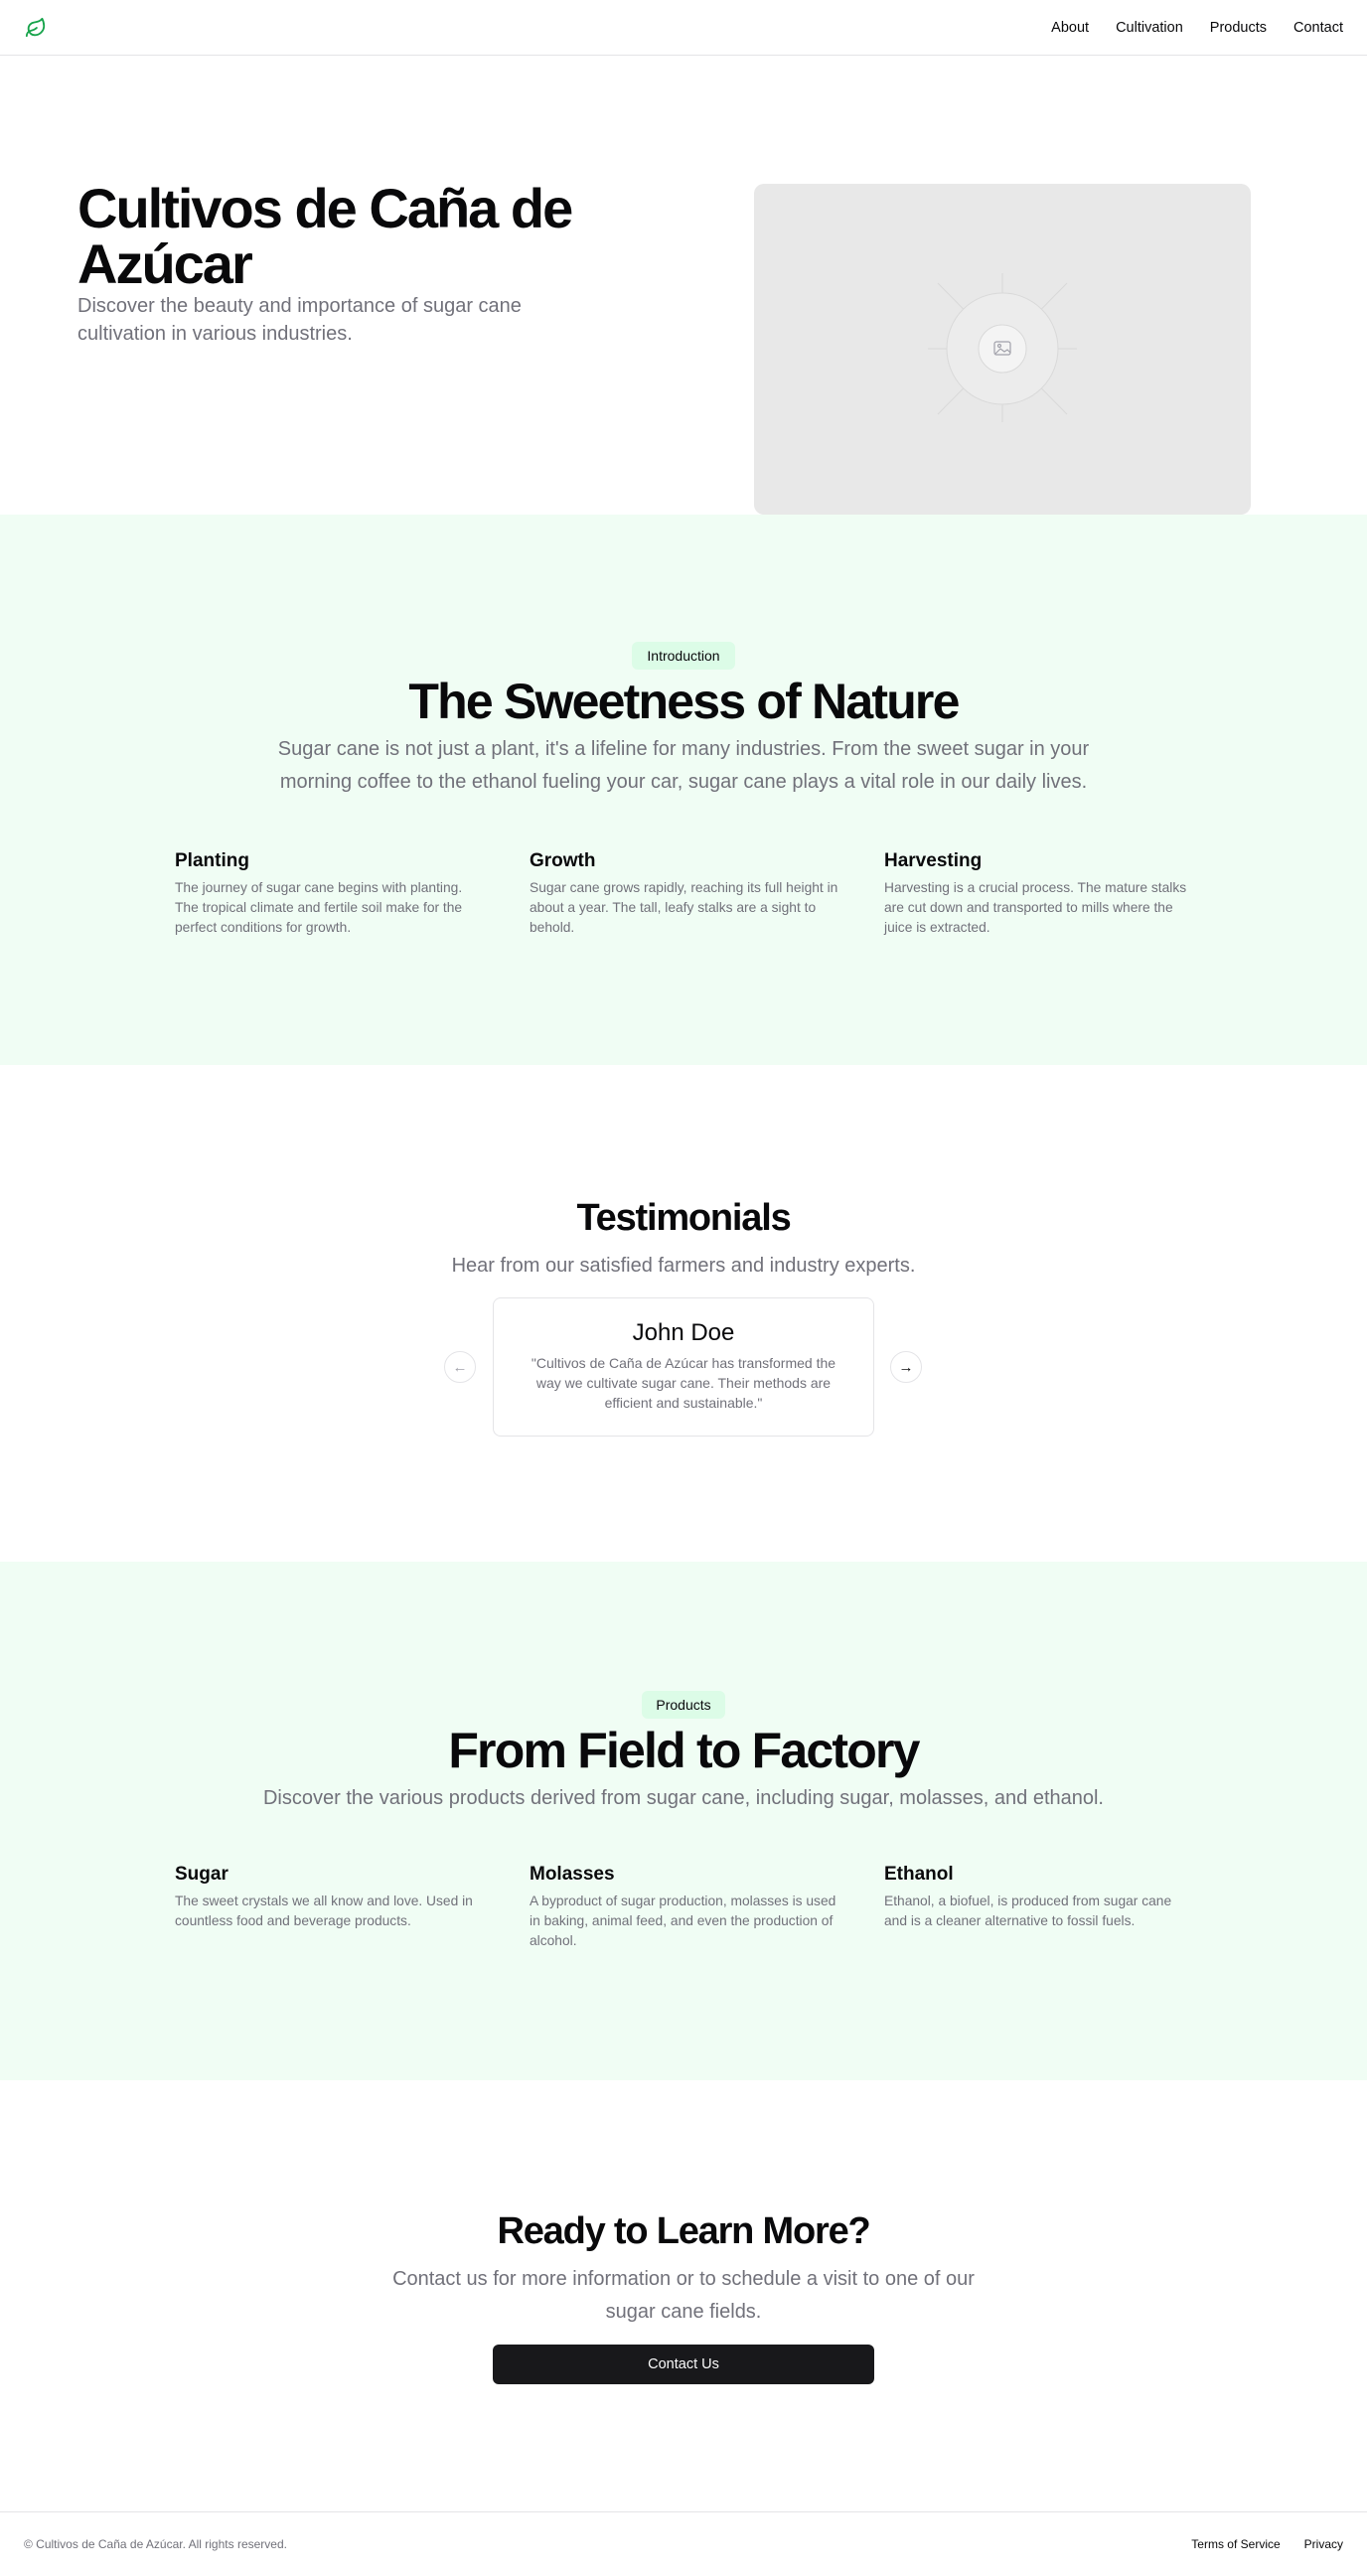 Image resolution: width=1367 pixels, height=2576 pixels. I want to click on introduction-title: The Sweetness of Nature, so click(684, 702).